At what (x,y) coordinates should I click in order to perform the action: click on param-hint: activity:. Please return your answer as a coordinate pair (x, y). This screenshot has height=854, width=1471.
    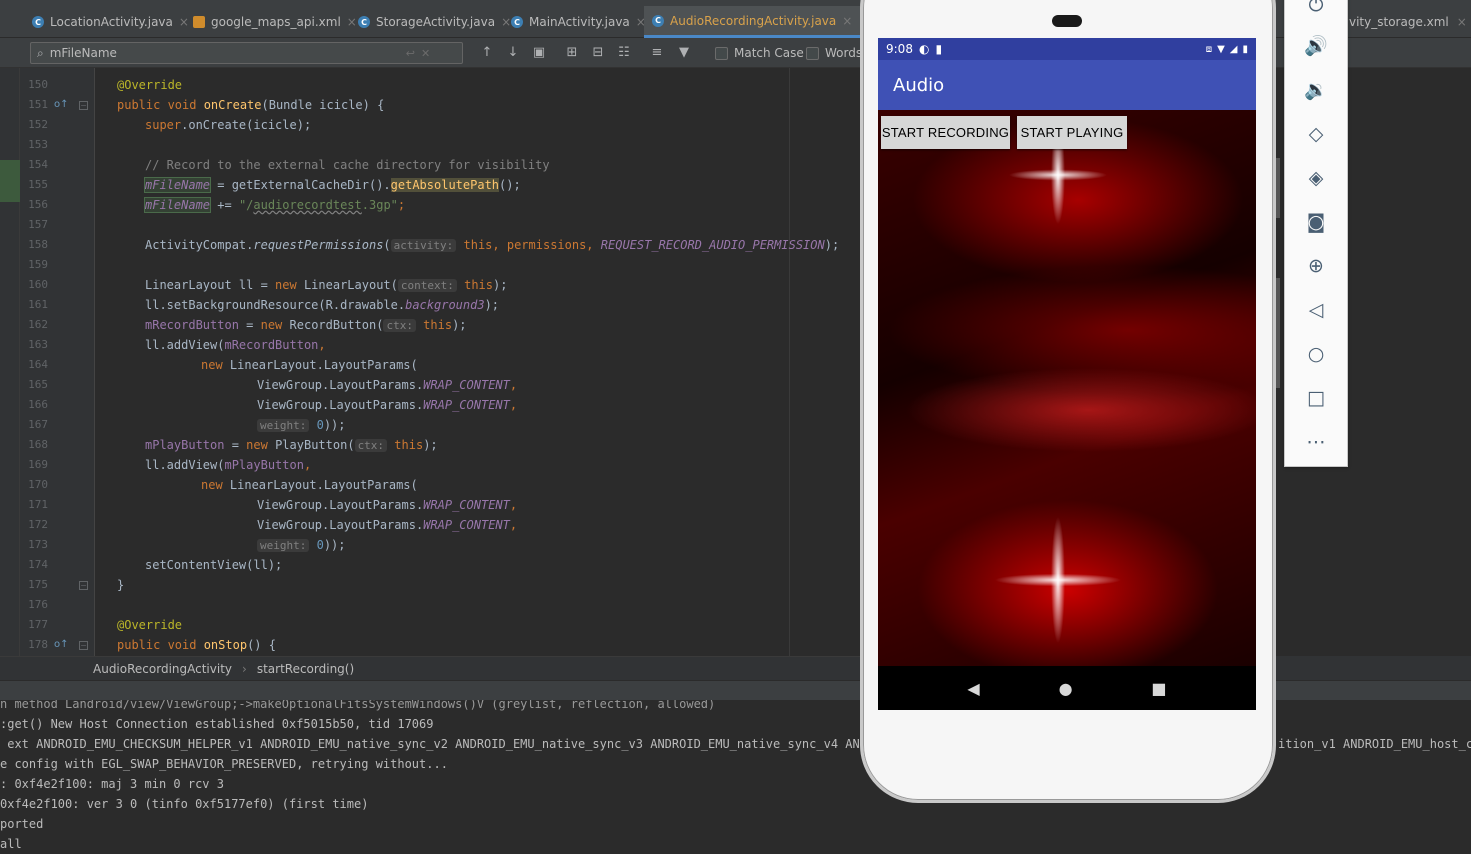
    Looking at the image, I should click on (423, 245).